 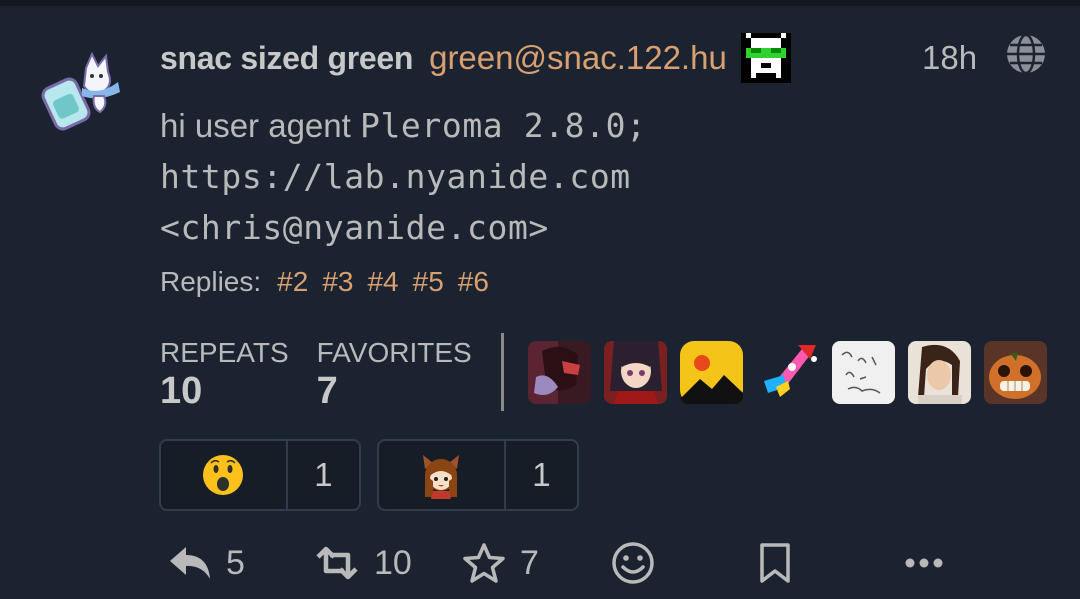 What do you see at coordinates (1026, 54) in the screenshot?
I see `globe-icon` at bounding box center [1026, 54].